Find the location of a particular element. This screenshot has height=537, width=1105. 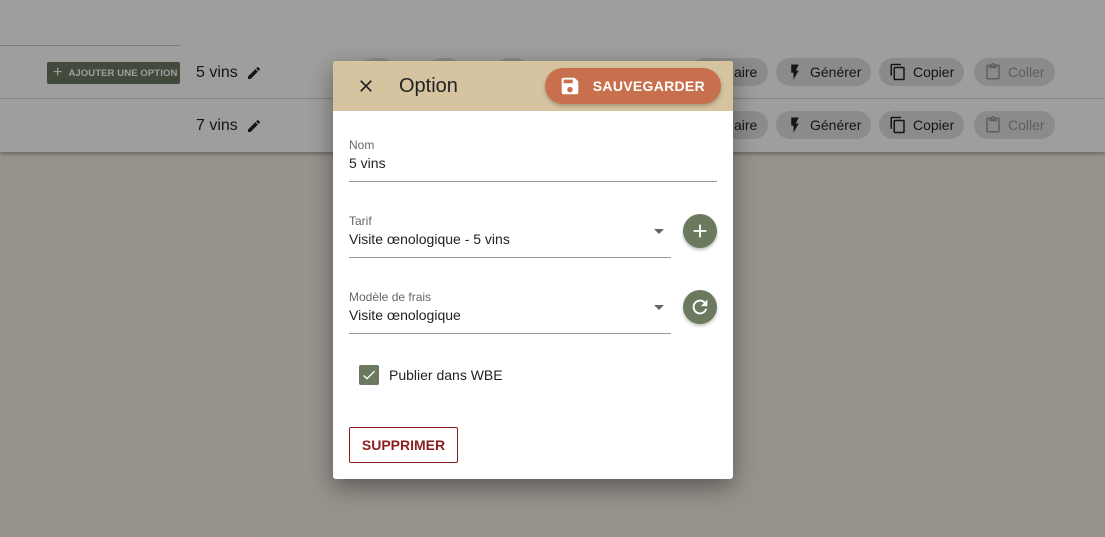

name-field: Nom 5 vins is located at coordinates (533, 160).